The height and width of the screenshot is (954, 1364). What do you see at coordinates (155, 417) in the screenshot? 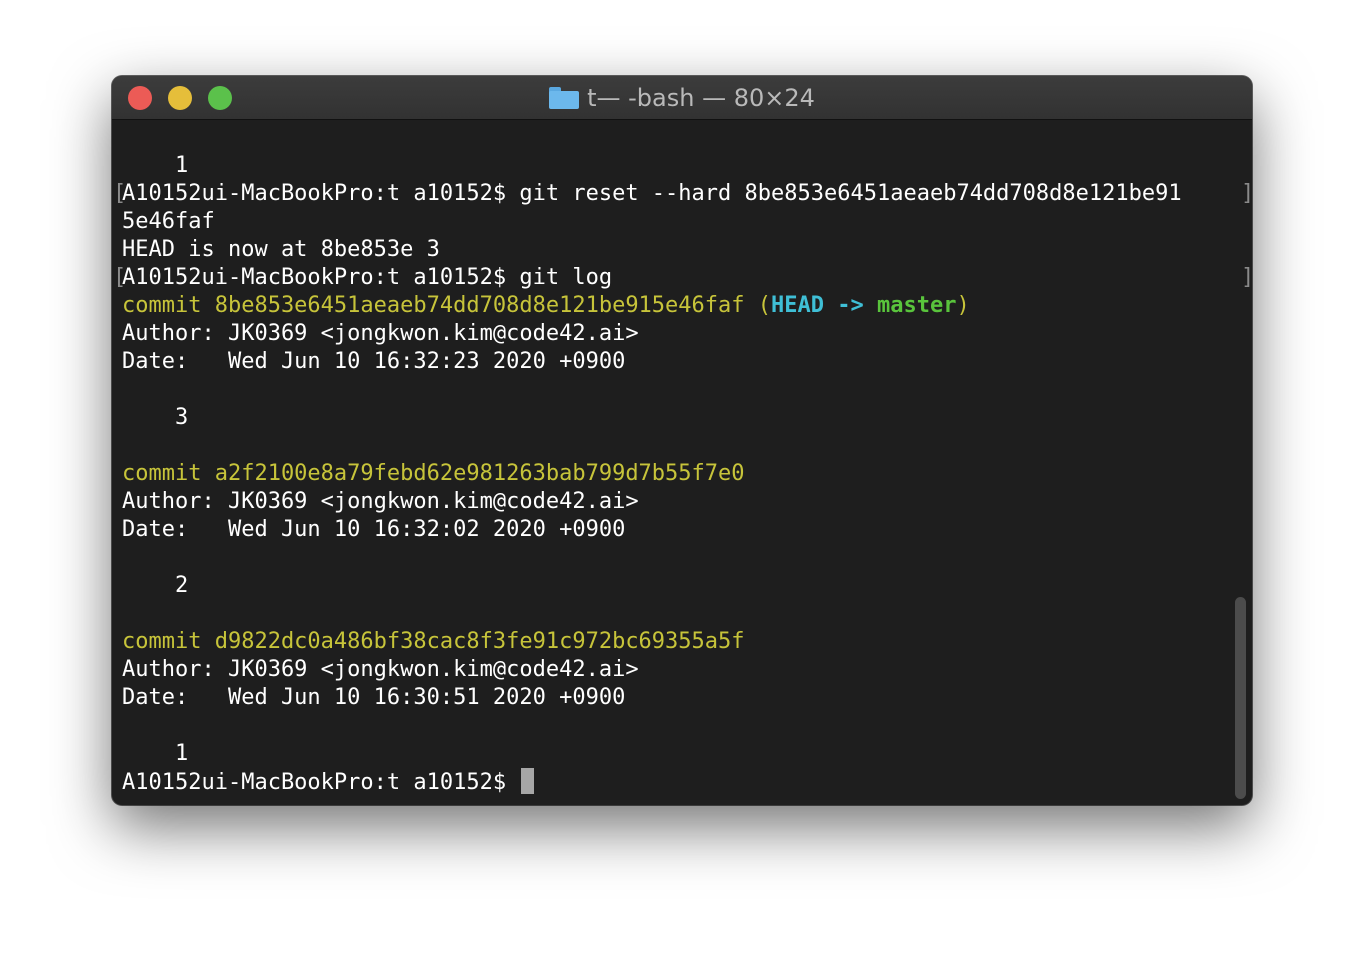
I see `terminal-line: 3` at bounding box center [155, 417].